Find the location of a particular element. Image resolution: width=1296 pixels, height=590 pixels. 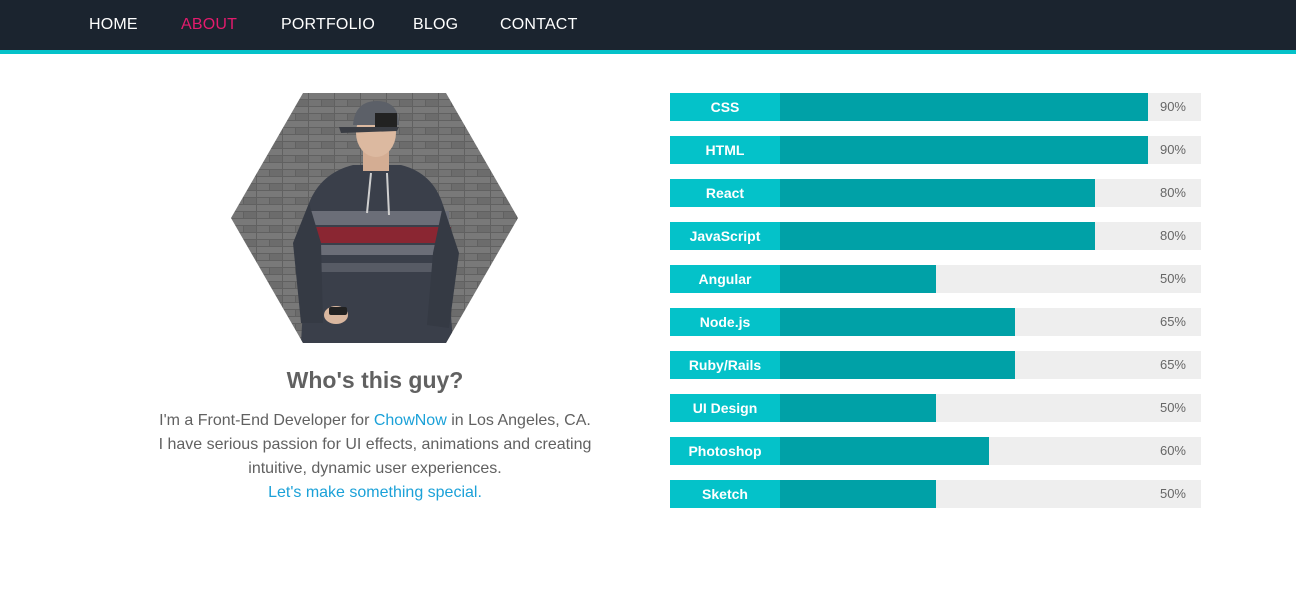

skill-bar: Angular 50% is located at coordinates (935, 279).